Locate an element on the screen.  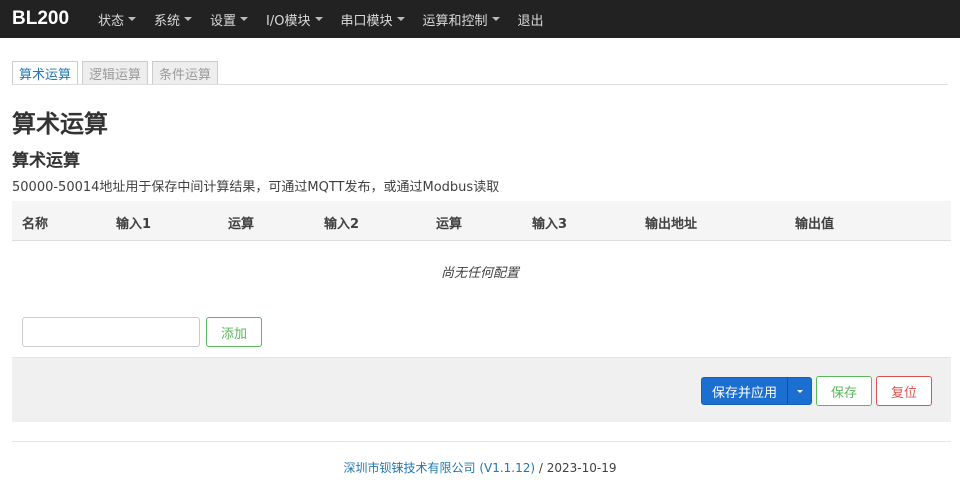
table-header: 名称 输入1 运算 输入2 运算 输入3 输出地址 输出值 is located at coordinates (481, 221).